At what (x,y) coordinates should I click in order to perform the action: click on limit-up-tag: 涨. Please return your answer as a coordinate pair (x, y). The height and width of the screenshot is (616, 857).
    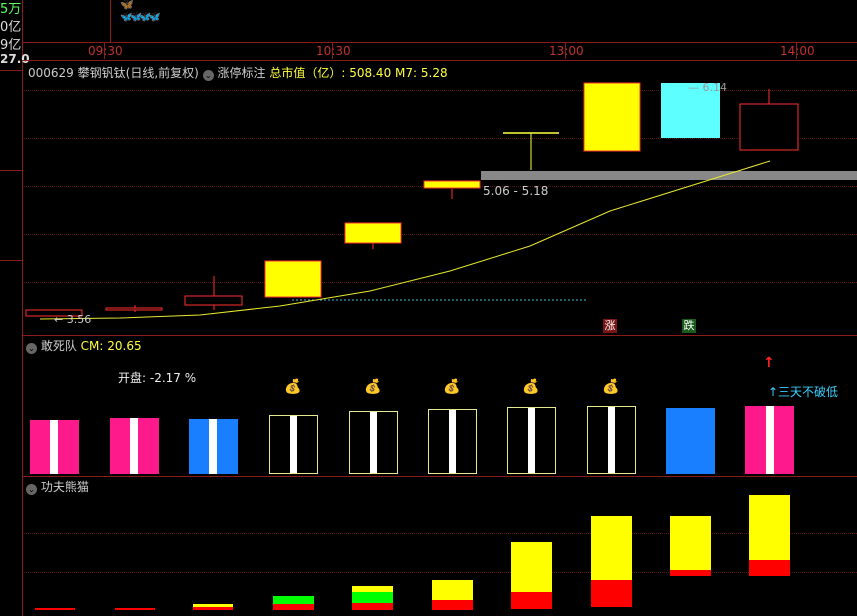
    Looking at the image, I should click on (610, 326).